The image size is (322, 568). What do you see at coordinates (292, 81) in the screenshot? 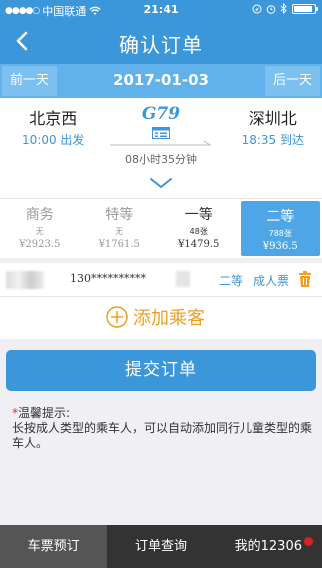
I see `next-day-button: 后一天` at bounding box center [292, 81].